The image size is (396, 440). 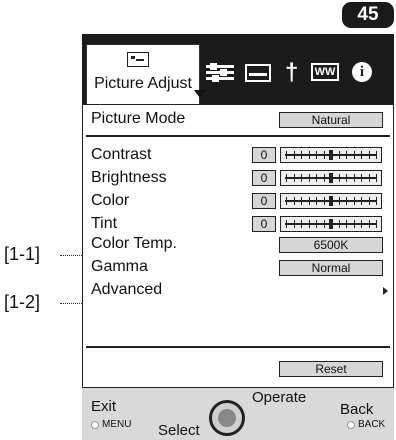 I want to click on contrast-label: Contrast, so click(x=121, y=154).